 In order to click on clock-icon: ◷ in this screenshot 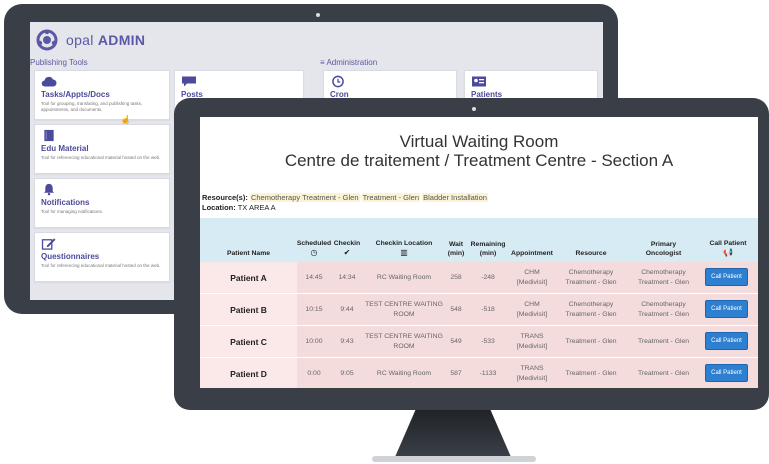, I will do `click(314, 252)`.